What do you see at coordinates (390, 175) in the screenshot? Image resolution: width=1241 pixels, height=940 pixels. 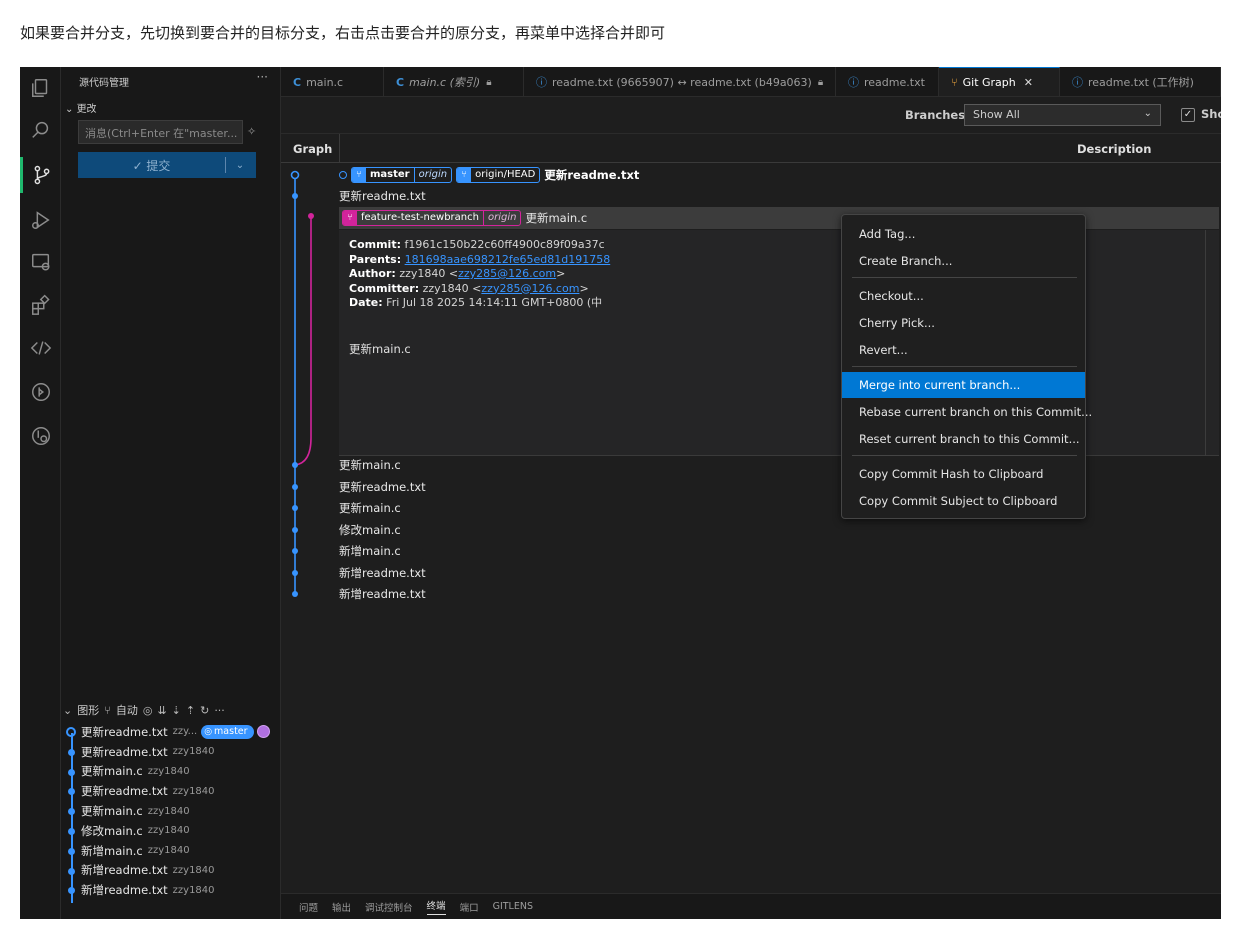 I see `ref-name: master` at bounding box center [390, 175].